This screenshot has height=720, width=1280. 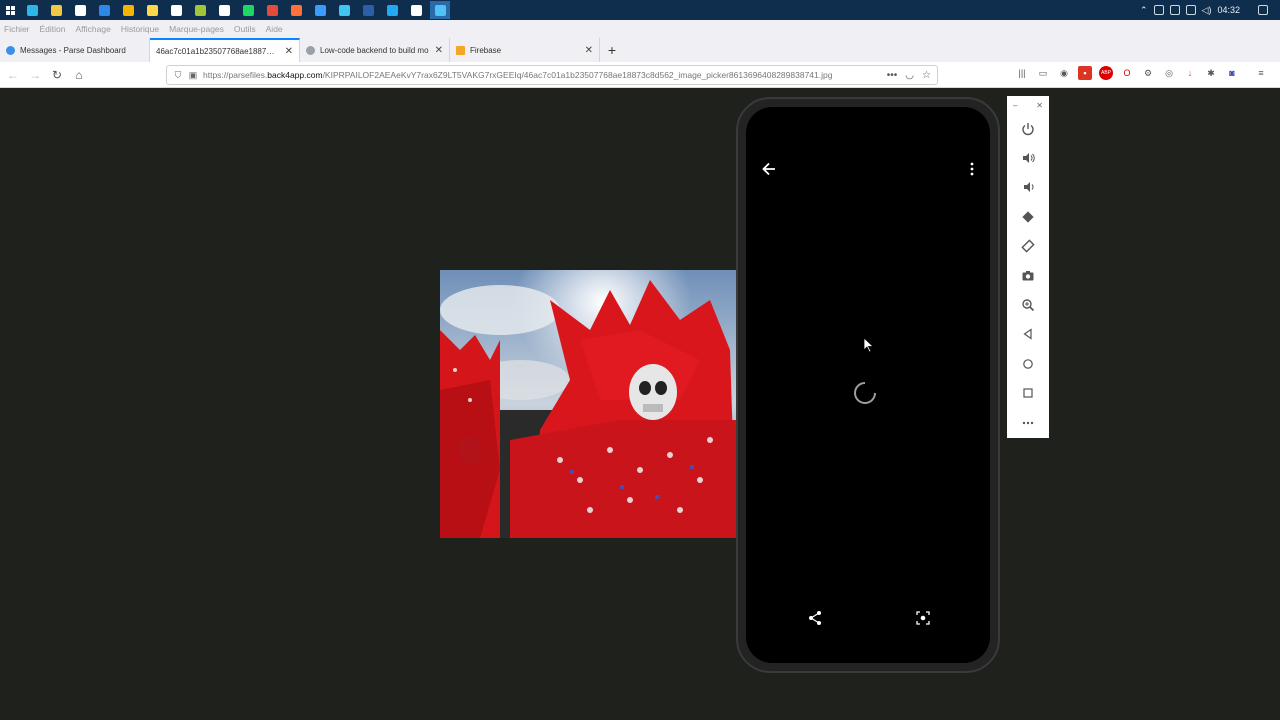 What do you see at coordinates (176, 10) in the screenshot?
I see `office-taskbar-button` at bounding box center [176, 10].